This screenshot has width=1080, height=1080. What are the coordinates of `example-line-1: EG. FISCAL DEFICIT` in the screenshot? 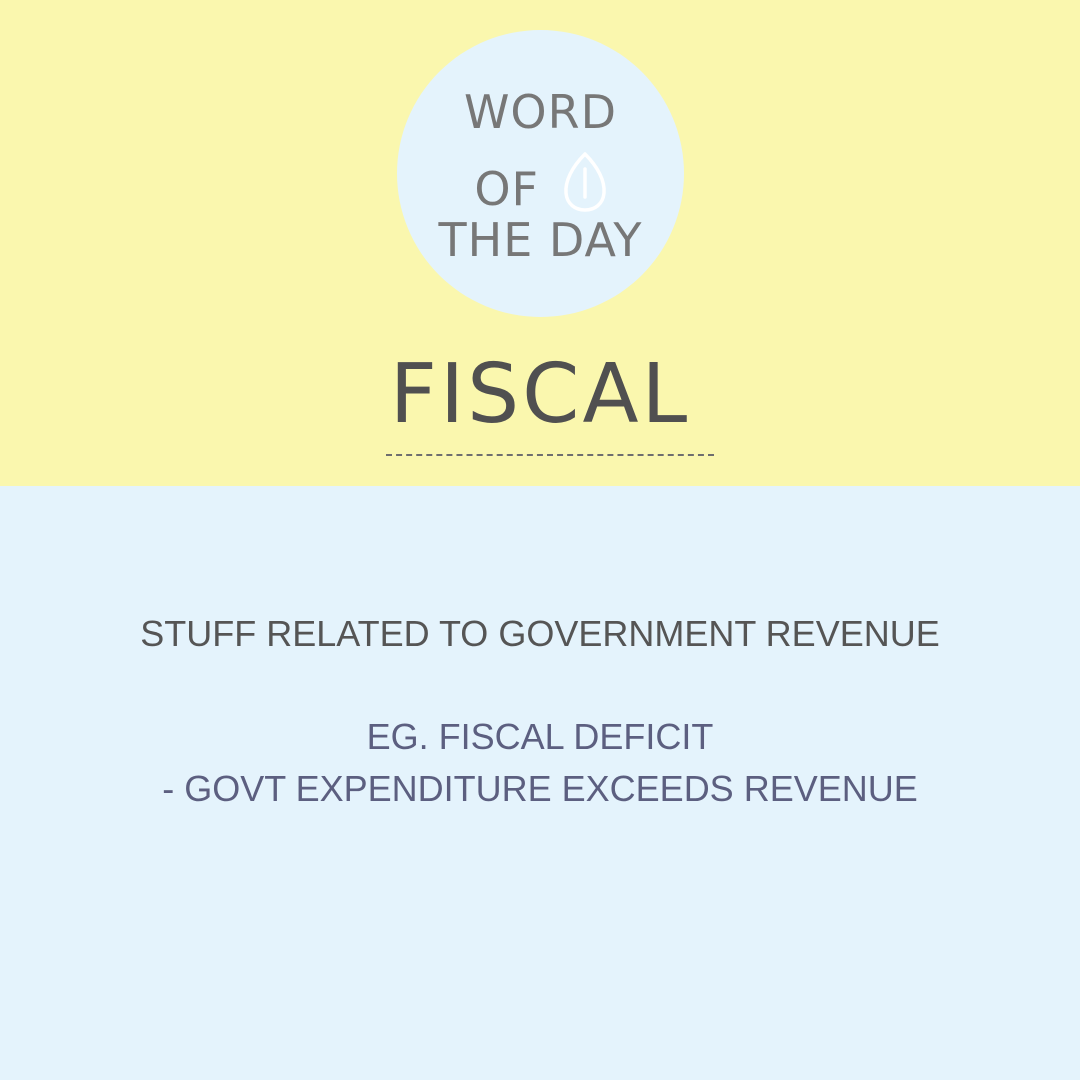 It's located at (540, 736).